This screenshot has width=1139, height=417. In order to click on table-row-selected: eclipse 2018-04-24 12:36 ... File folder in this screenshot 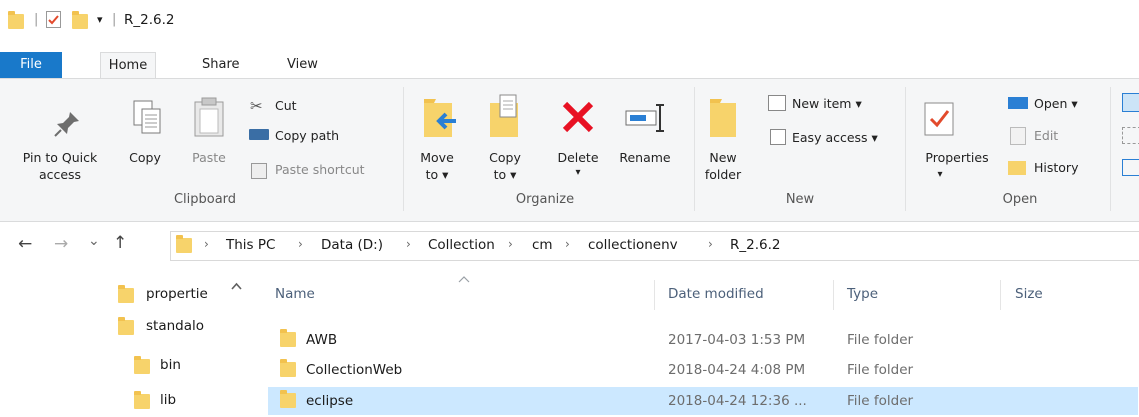, I will do `click(703, 401)`.